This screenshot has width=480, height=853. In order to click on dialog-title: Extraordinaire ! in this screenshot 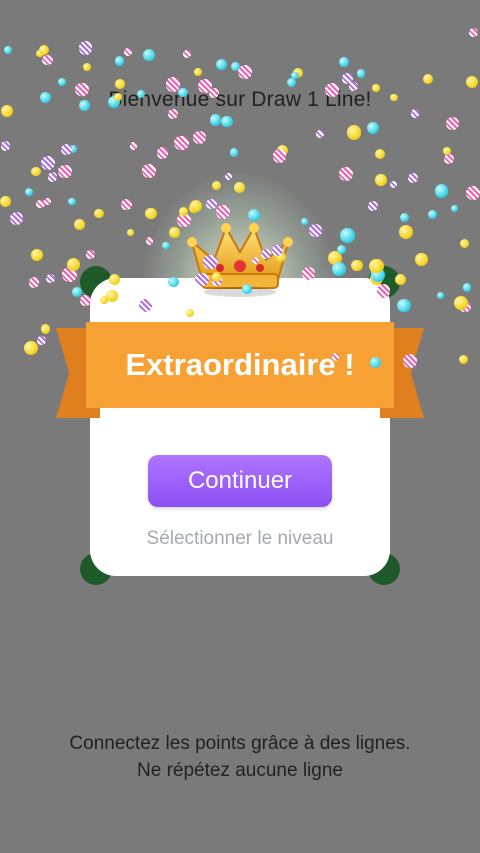, I will do `click(240, 364)`.